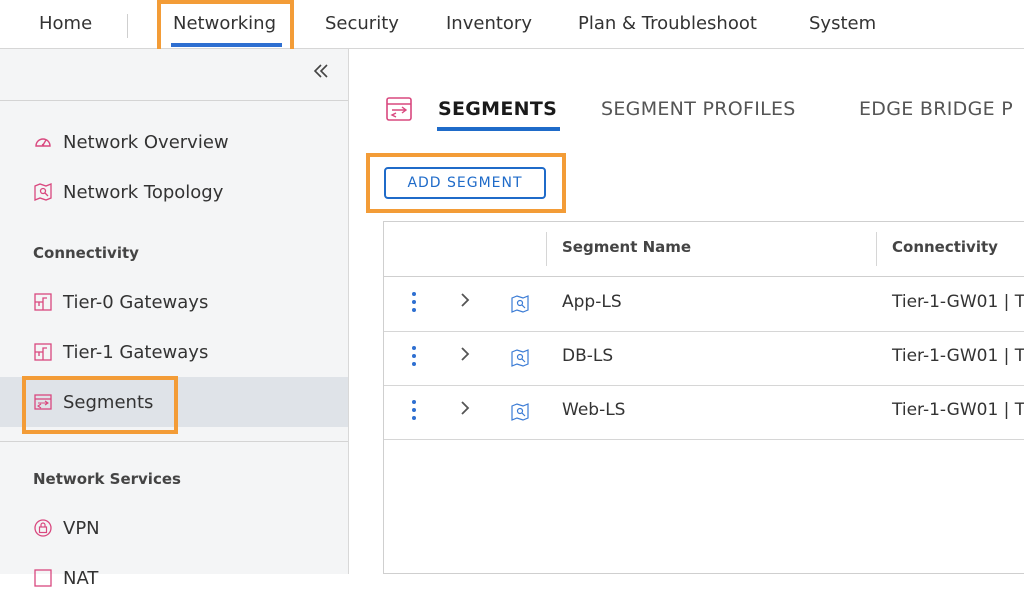 The image size is (1024, 593). Describe the element at coordinates (146, 142) in the screenshot. I see `sidebar-item-label: Network Overview` at that location.